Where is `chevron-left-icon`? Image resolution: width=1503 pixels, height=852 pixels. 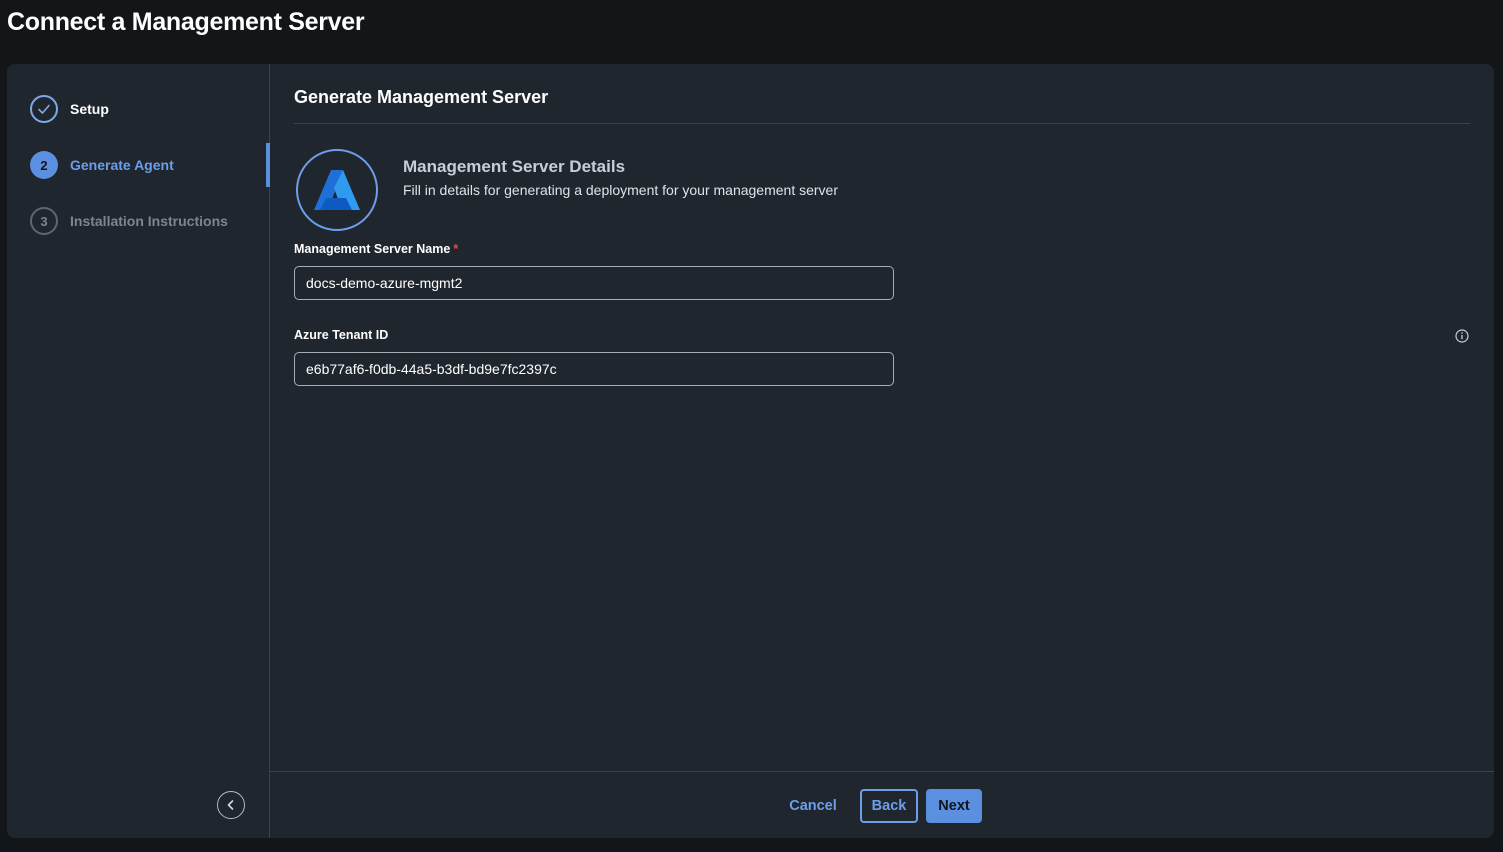
chevron-left-icon is located at coordinates (230, 805).